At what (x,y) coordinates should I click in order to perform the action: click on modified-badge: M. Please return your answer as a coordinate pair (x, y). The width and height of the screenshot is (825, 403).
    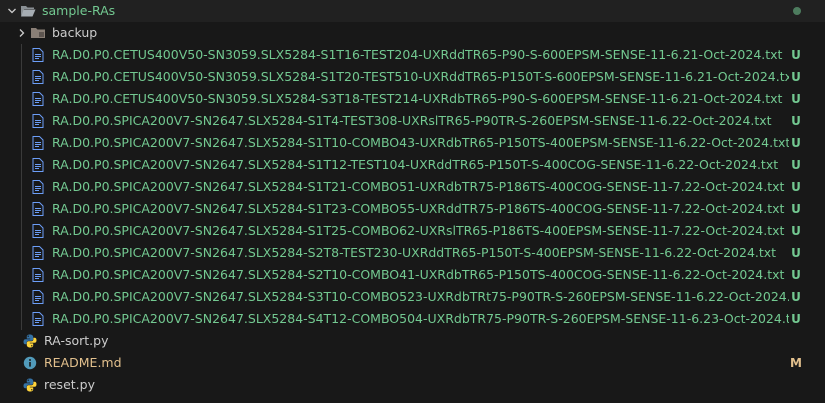
    Looking at the image, I should click on (796, 363).